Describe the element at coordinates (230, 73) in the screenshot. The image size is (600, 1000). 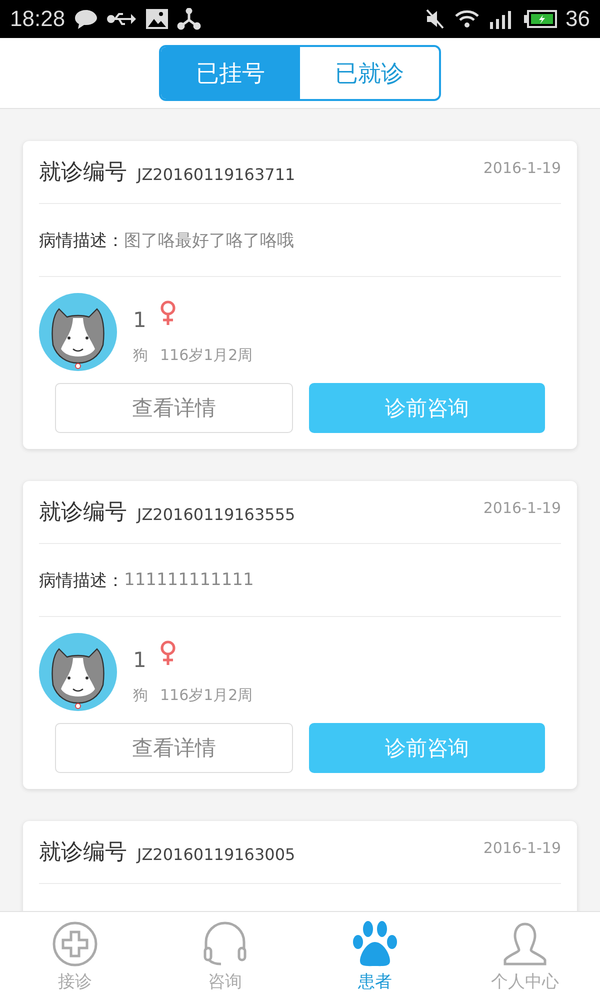
I see `segment-tab: 已挂号` at that location.